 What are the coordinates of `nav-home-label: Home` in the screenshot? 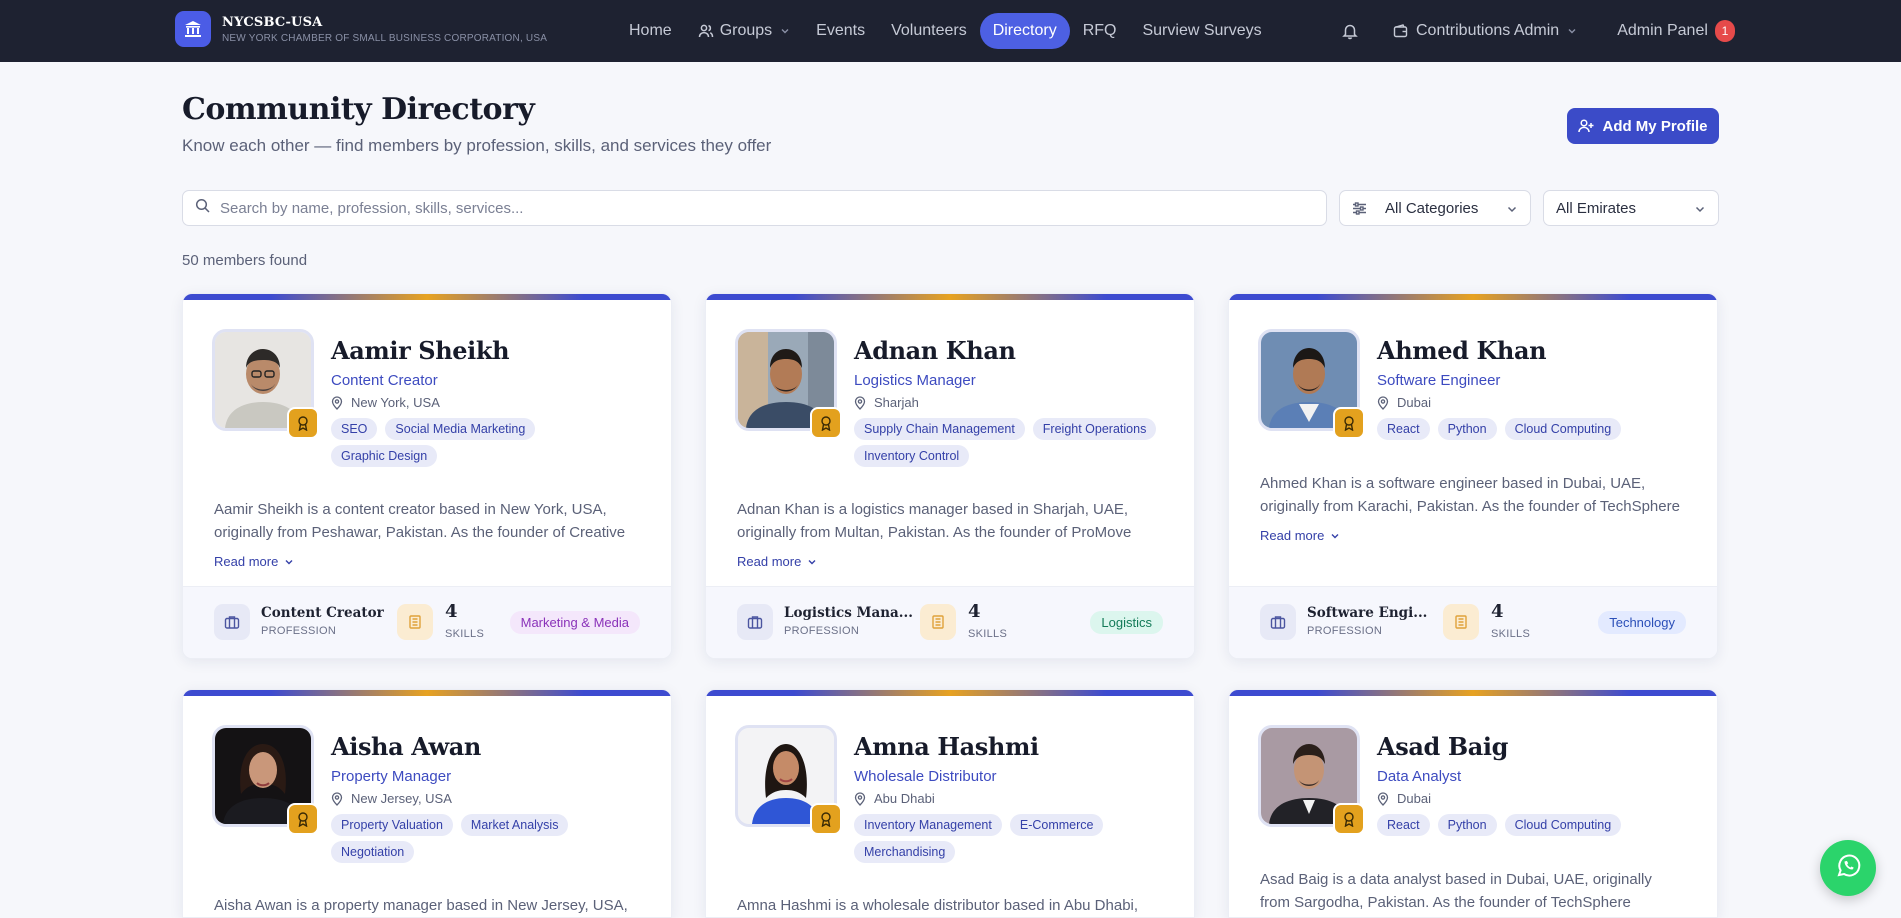 It's located at (650, 30).